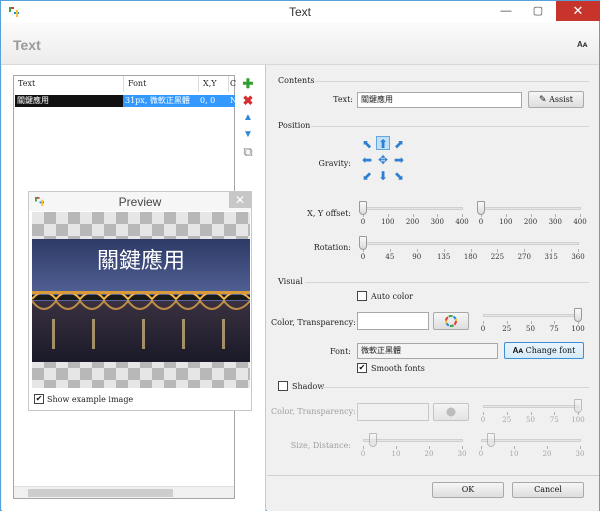 The width and height of the screenshot is (600, 511). I want to click on shadow-distance-slider: 0 10 20 30, so click(531, 446).